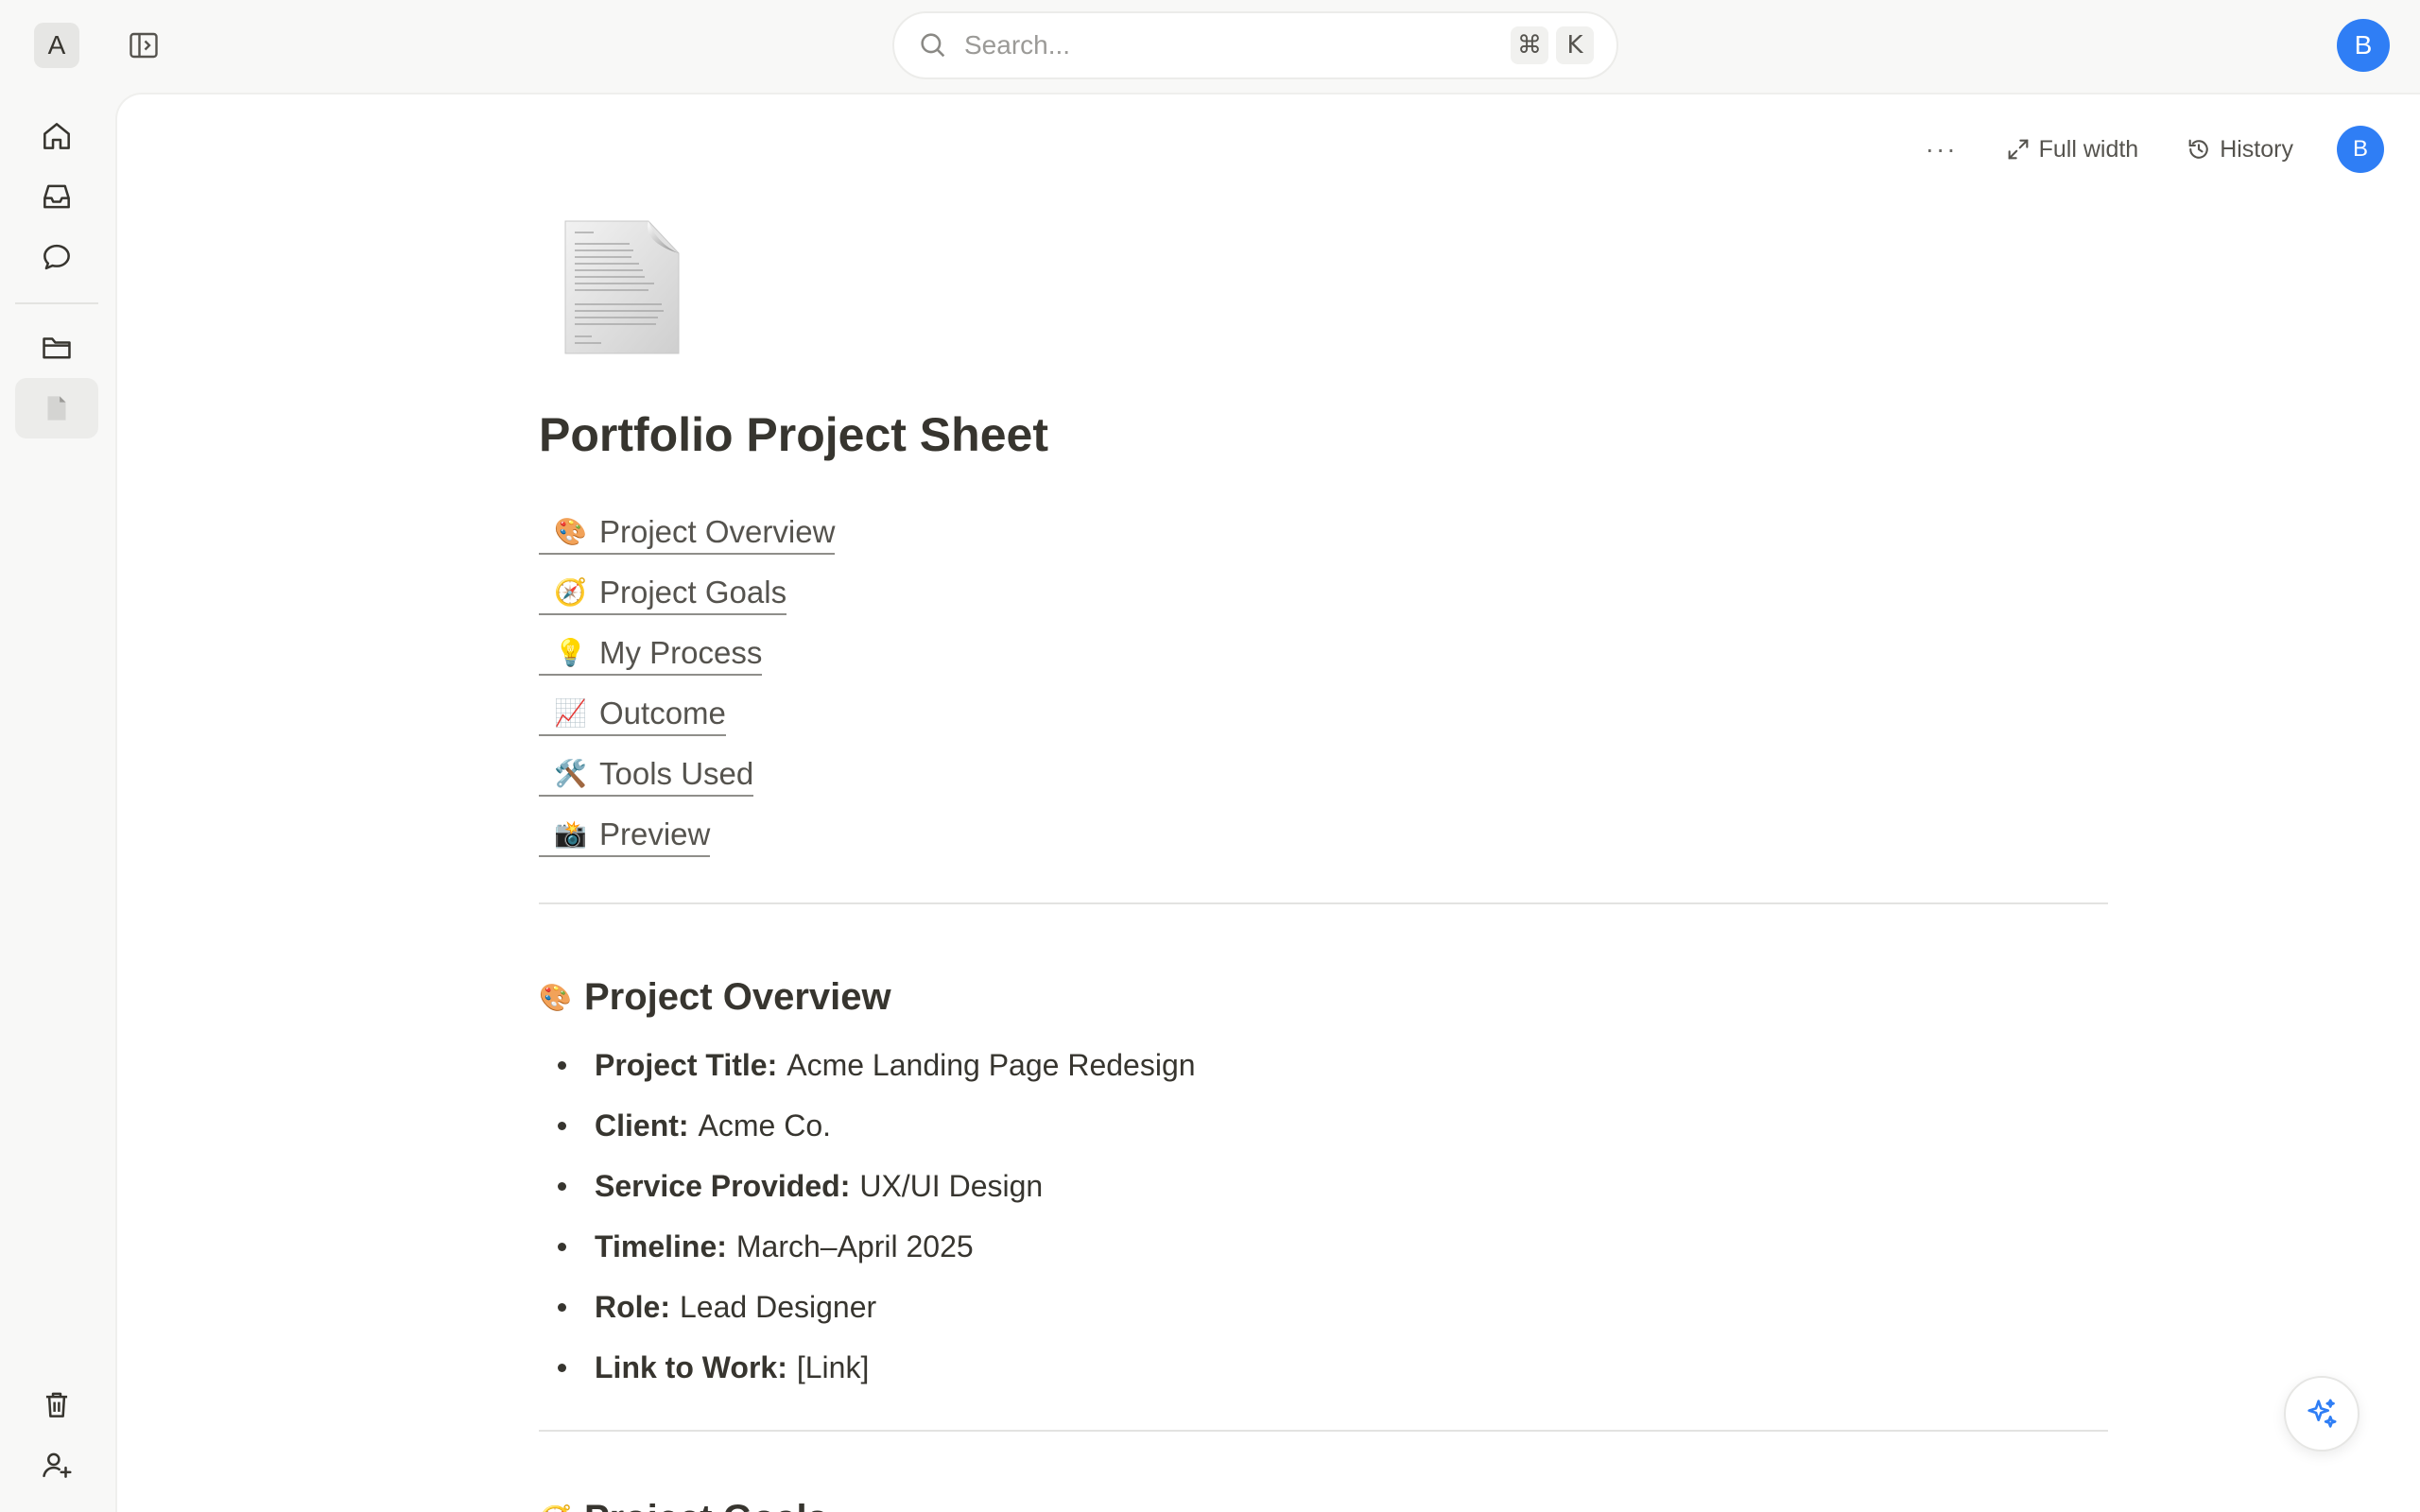  I want to click on rail-divider, so click(56, 303).